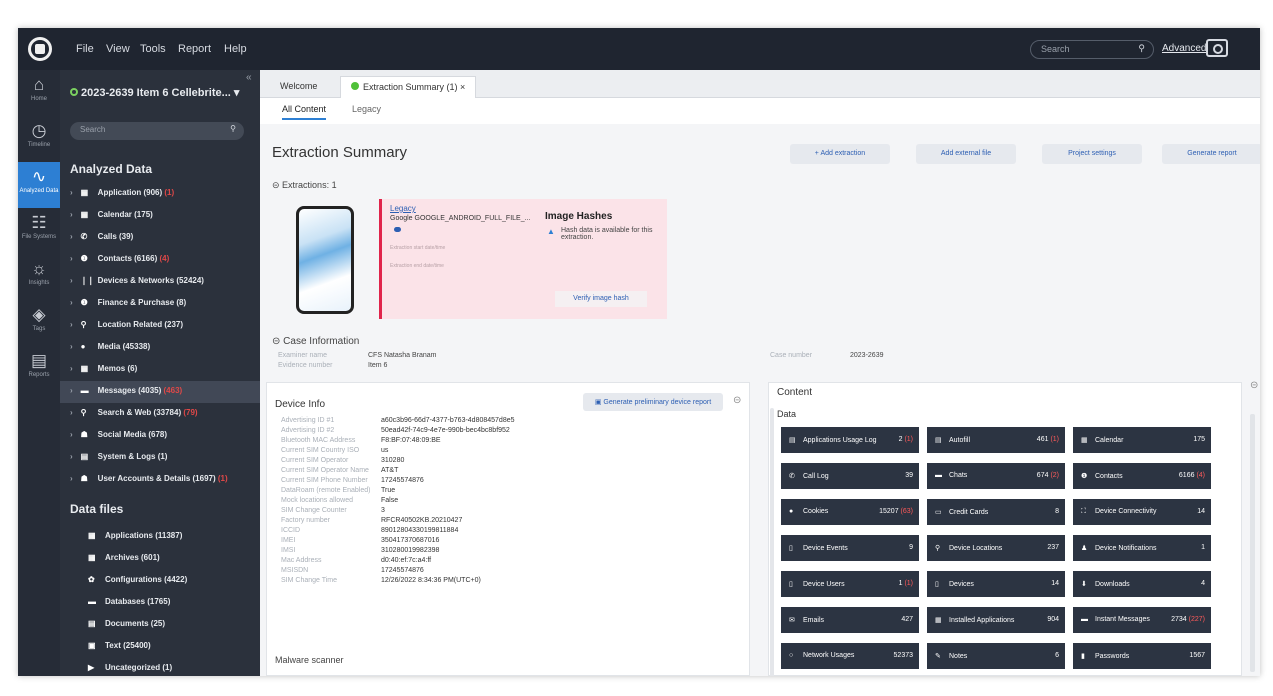 The height and width of the screenshot is (696, 1273). Describe the element at coordinates (160, 537) in the screenshot. I see `file-item-applications: ▦ Applications (11387)` at that location.